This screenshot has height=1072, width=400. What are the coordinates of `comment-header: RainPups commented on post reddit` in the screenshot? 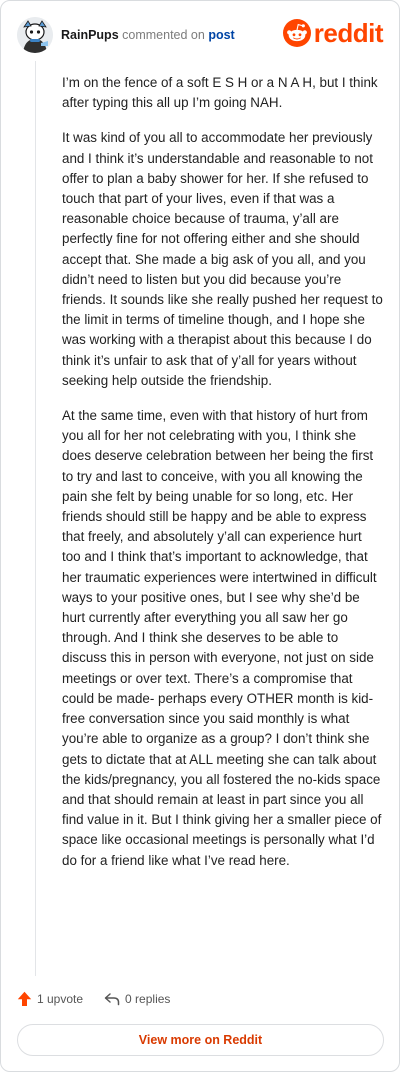 It's located at (200, 33).